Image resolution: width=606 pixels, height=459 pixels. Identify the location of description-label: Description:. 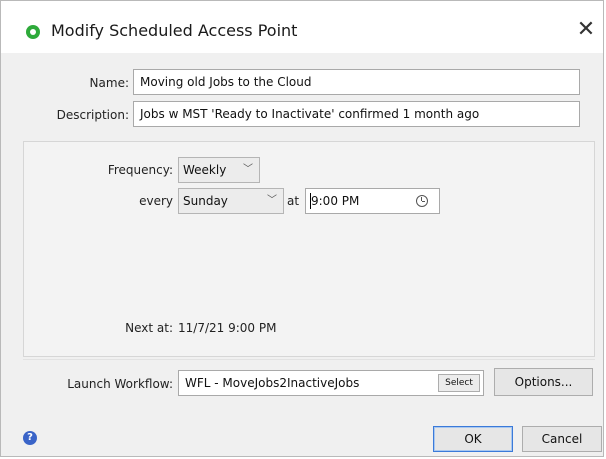
(92, 115).